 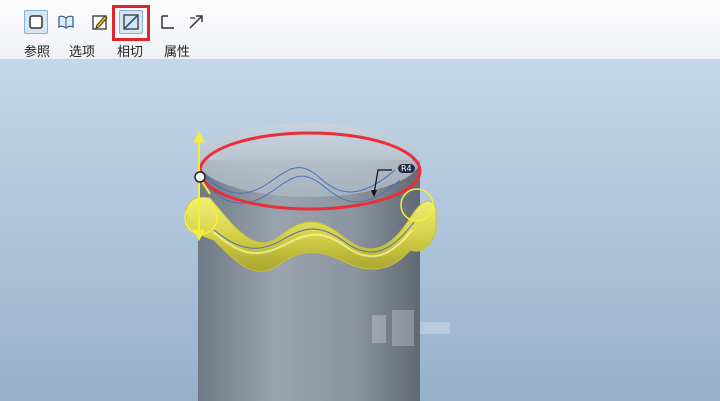 I want to click on dimension-tag: R4, so click(x=406, y=168).